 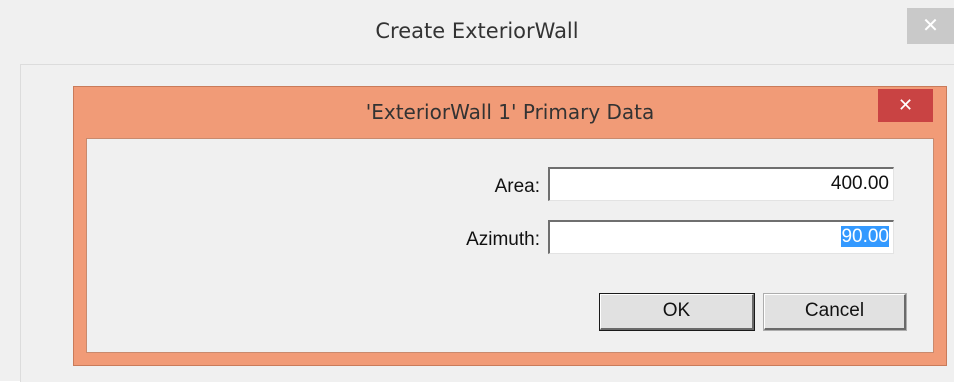 I want to click on azimuth-field: 90.00, so click(x=721, y=237).